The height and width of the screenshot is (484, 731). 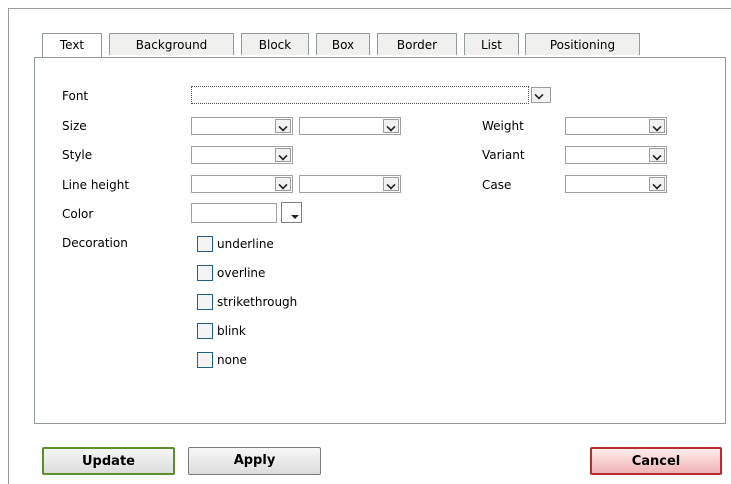 I want to click on tab-positioning: Positioning, so click(x=582, y=44).